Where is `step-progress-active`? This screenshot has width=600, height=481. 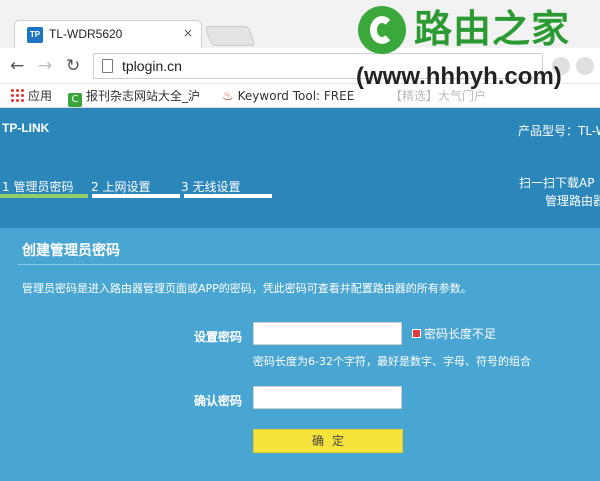 step-progress-active is located at coordinates (44, 196).